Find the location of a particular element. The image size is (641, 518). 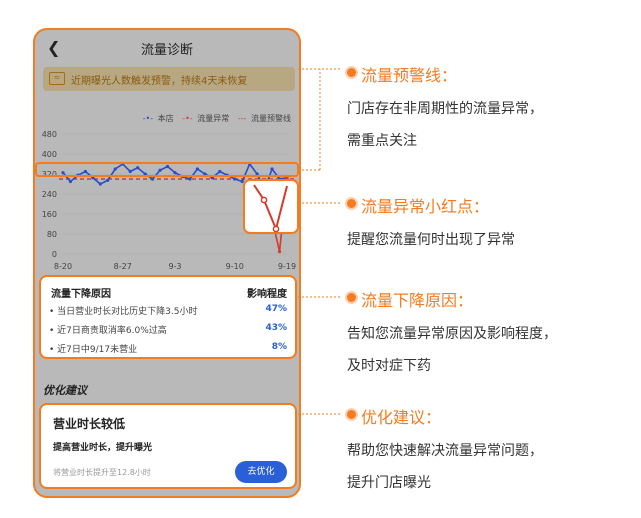

annotation-warning-line: 流量预警线： 门店存在非周期性的流量异常， 需重点关注 is located at coordinates (445, 106).